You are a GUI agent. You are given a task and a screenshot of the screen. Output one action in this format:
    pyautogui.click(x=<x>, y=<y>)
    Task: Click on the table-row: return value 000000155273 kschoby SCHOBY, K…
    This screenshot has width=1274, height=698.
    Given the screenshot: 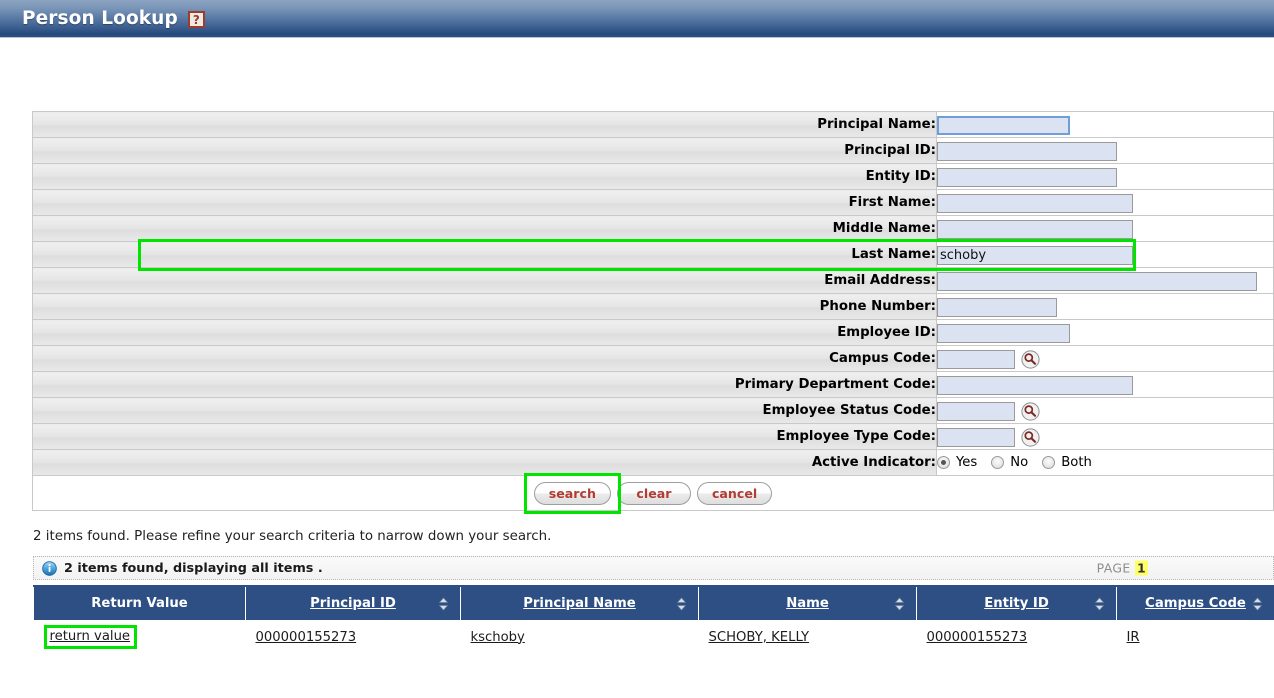 What is the action you would take?
    pyautogui.click(x=653, y=636)
    